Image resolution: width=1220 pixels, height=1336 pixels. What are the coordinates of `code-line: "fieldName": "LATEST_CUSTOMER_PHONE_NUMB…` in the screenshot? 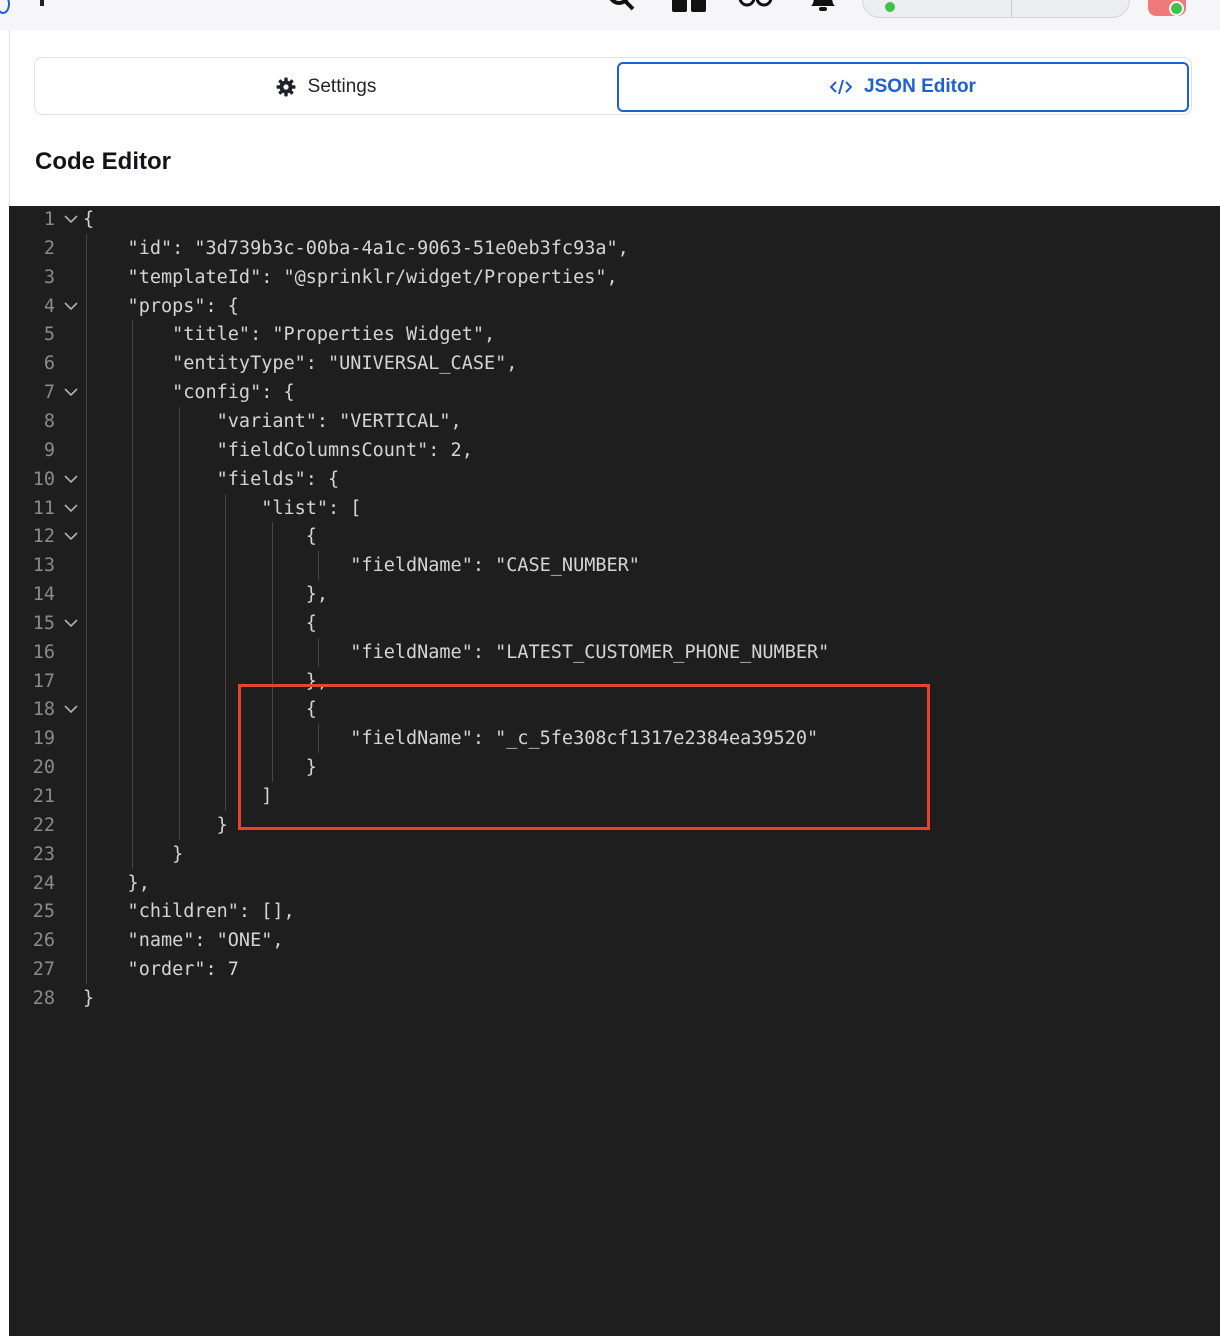 It's located at (456, 652).